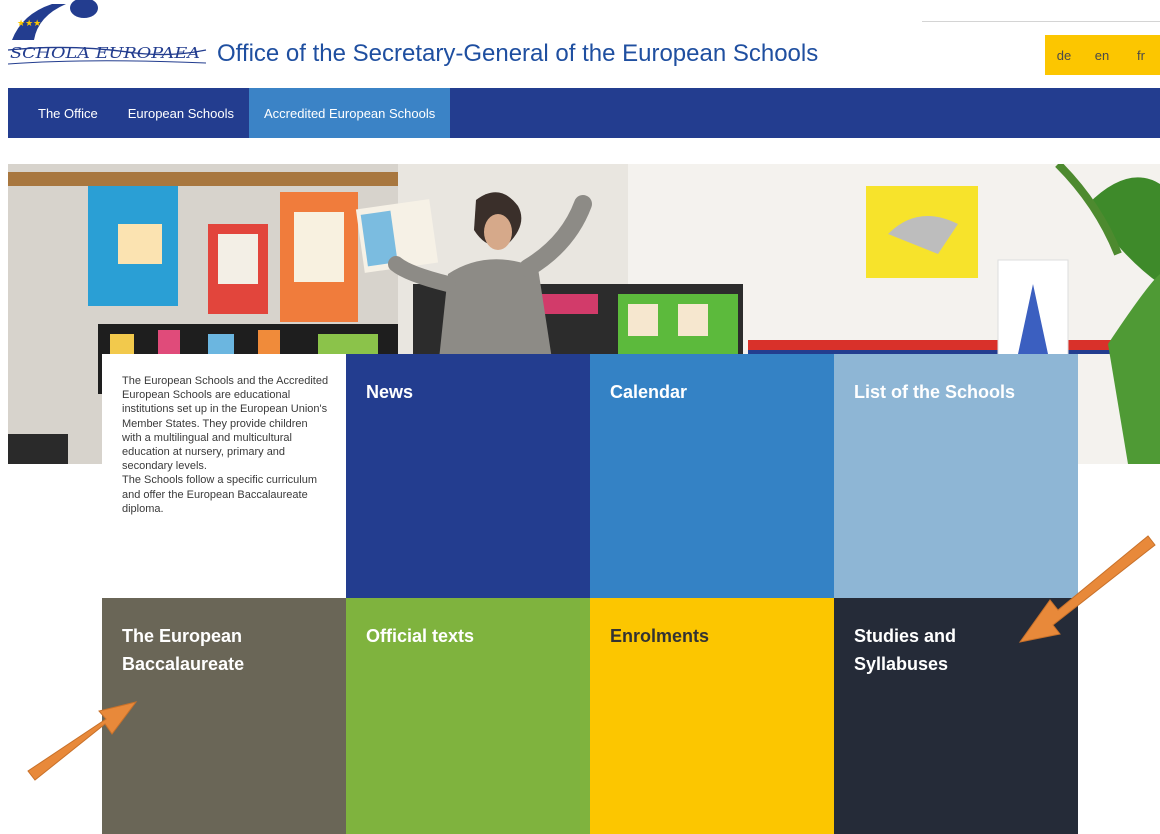 The image size is (1160, 834). I want to click on tile-calendar-label: Calendar, so click(649, 392).